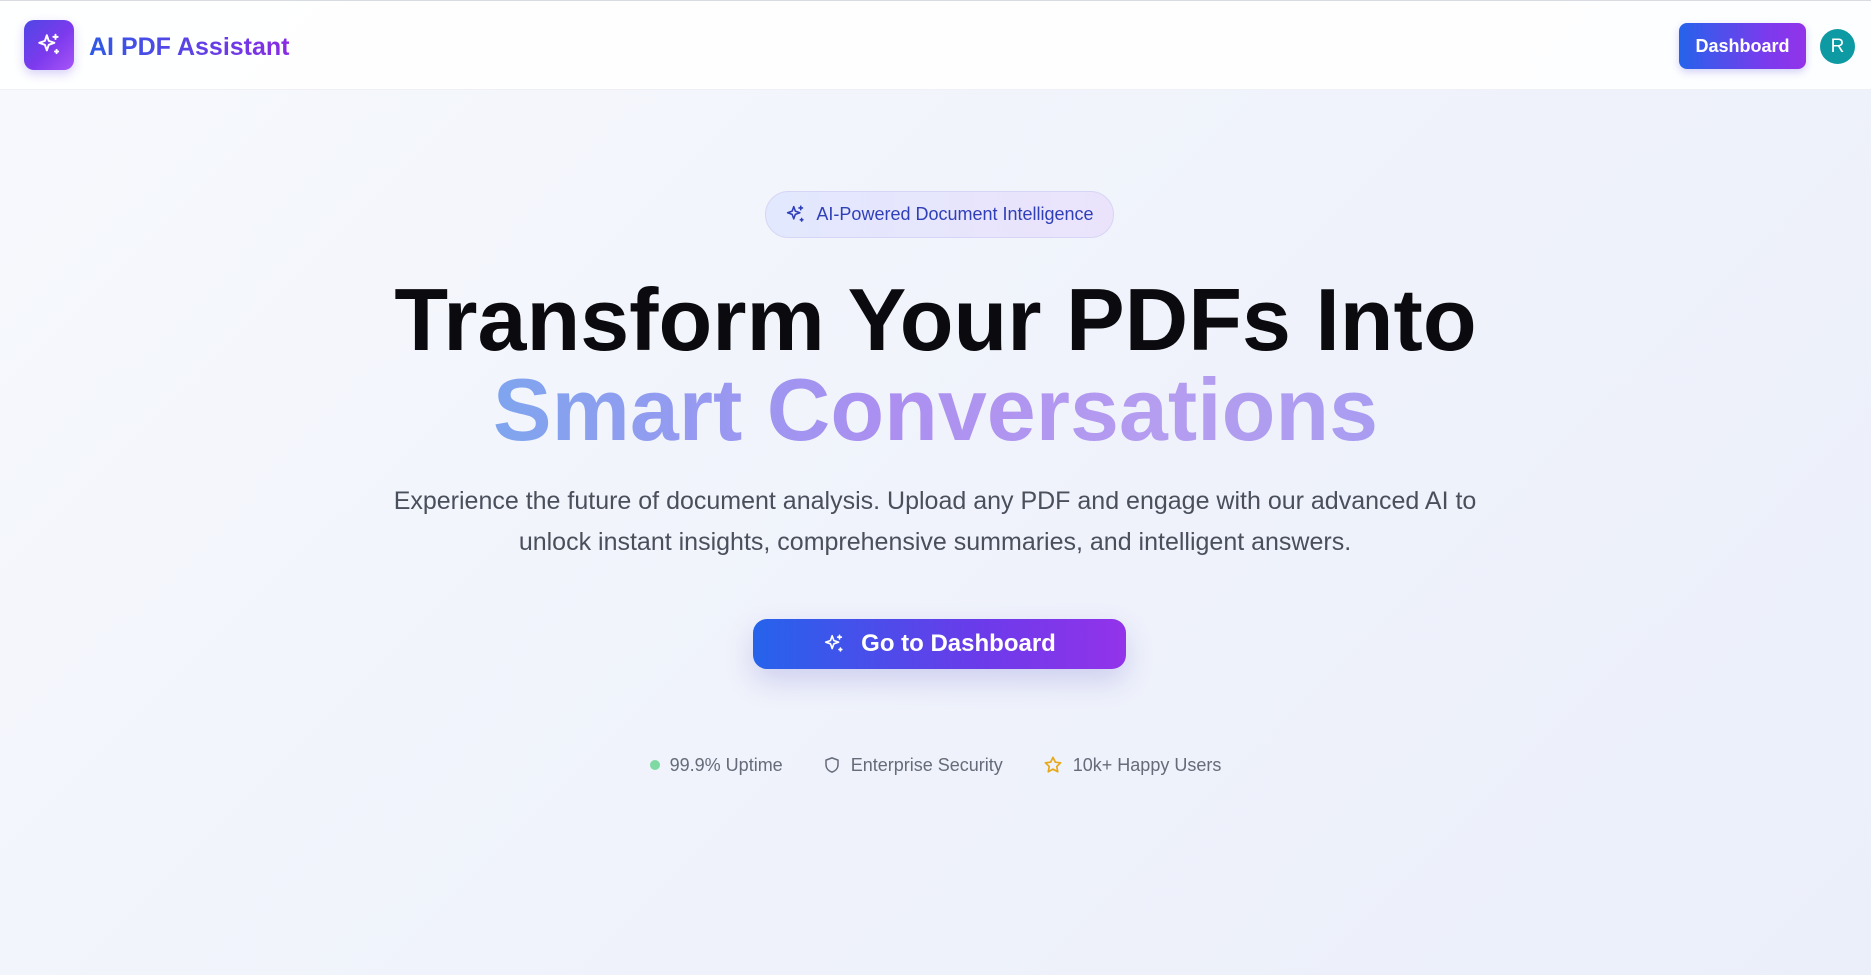 The image size is (1871, 976). Describe the element at coordinates (1837, 46) in the screenshot. I see `user-avatar: R` at that location.